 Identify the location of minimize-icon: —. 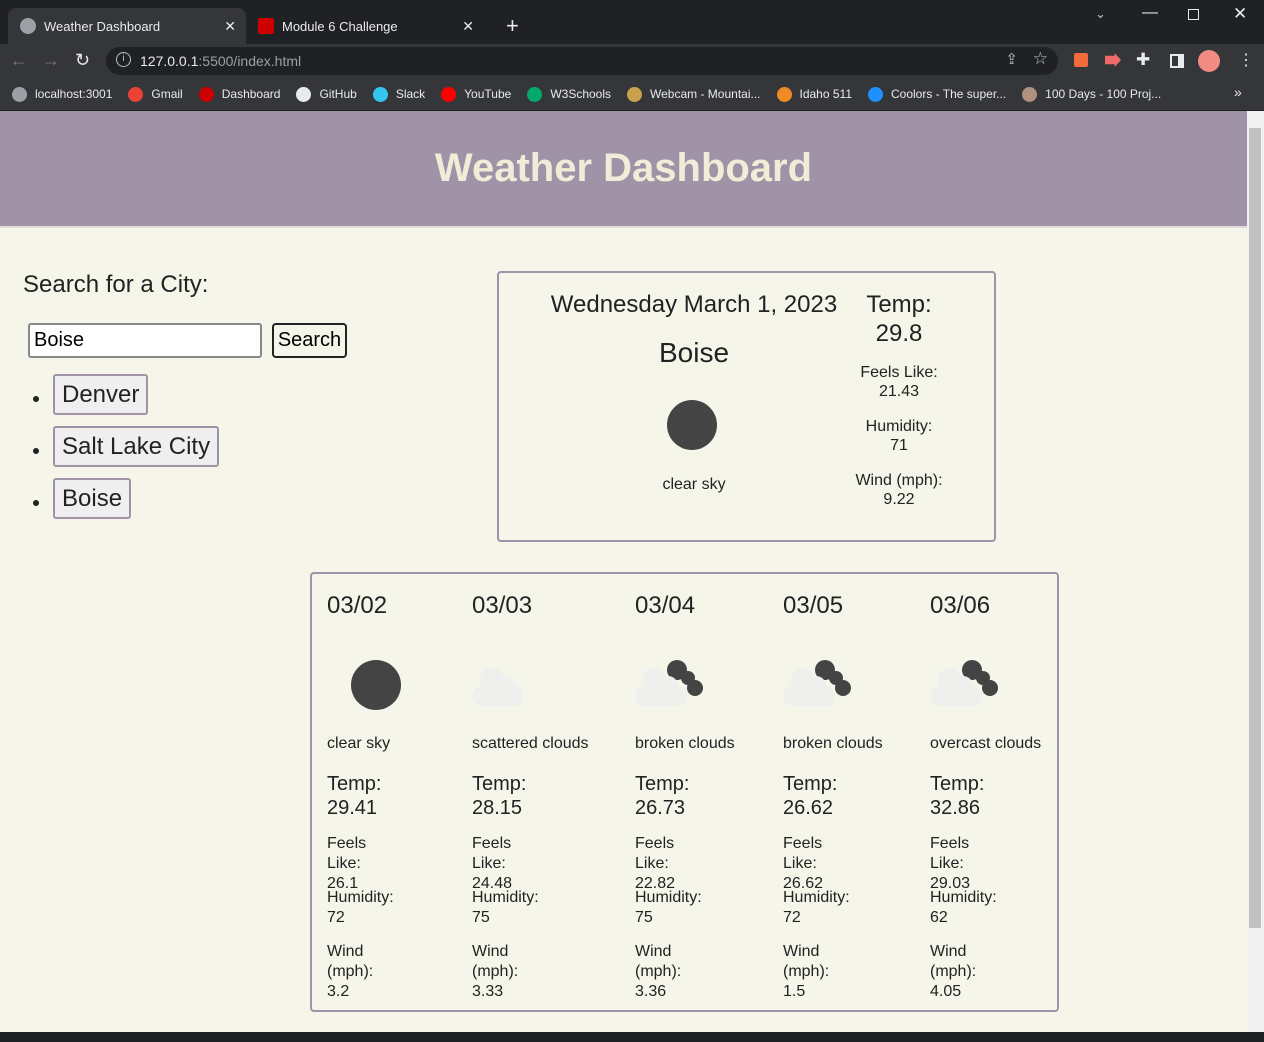
(1150, 13).